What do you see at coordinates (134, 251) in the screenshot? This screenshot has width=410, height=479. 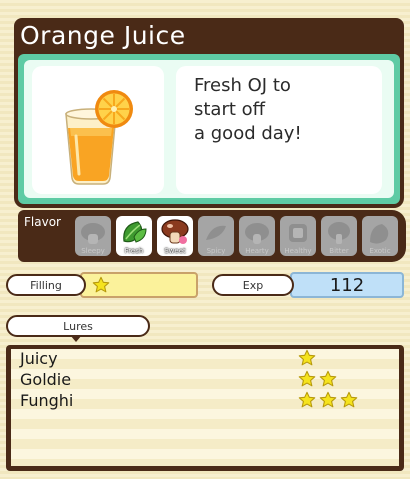 I see `flavor-name-fresh: Fresh` at bounding box center [134, 251].